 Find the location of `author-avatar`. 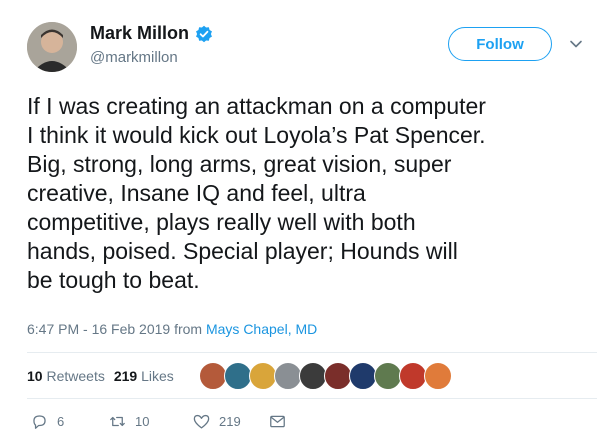

author-avatar is located at coordinates (52, 47).